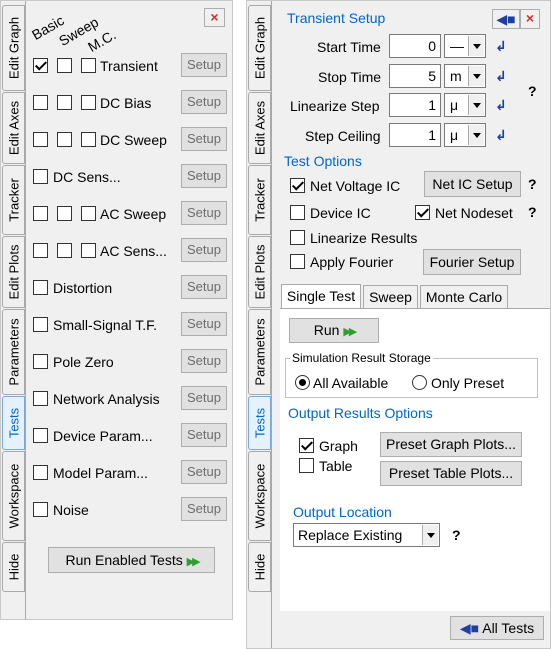 The image size is (551, 649). I want to click on net-nodeset-help-button: ?, so click(532, 212).